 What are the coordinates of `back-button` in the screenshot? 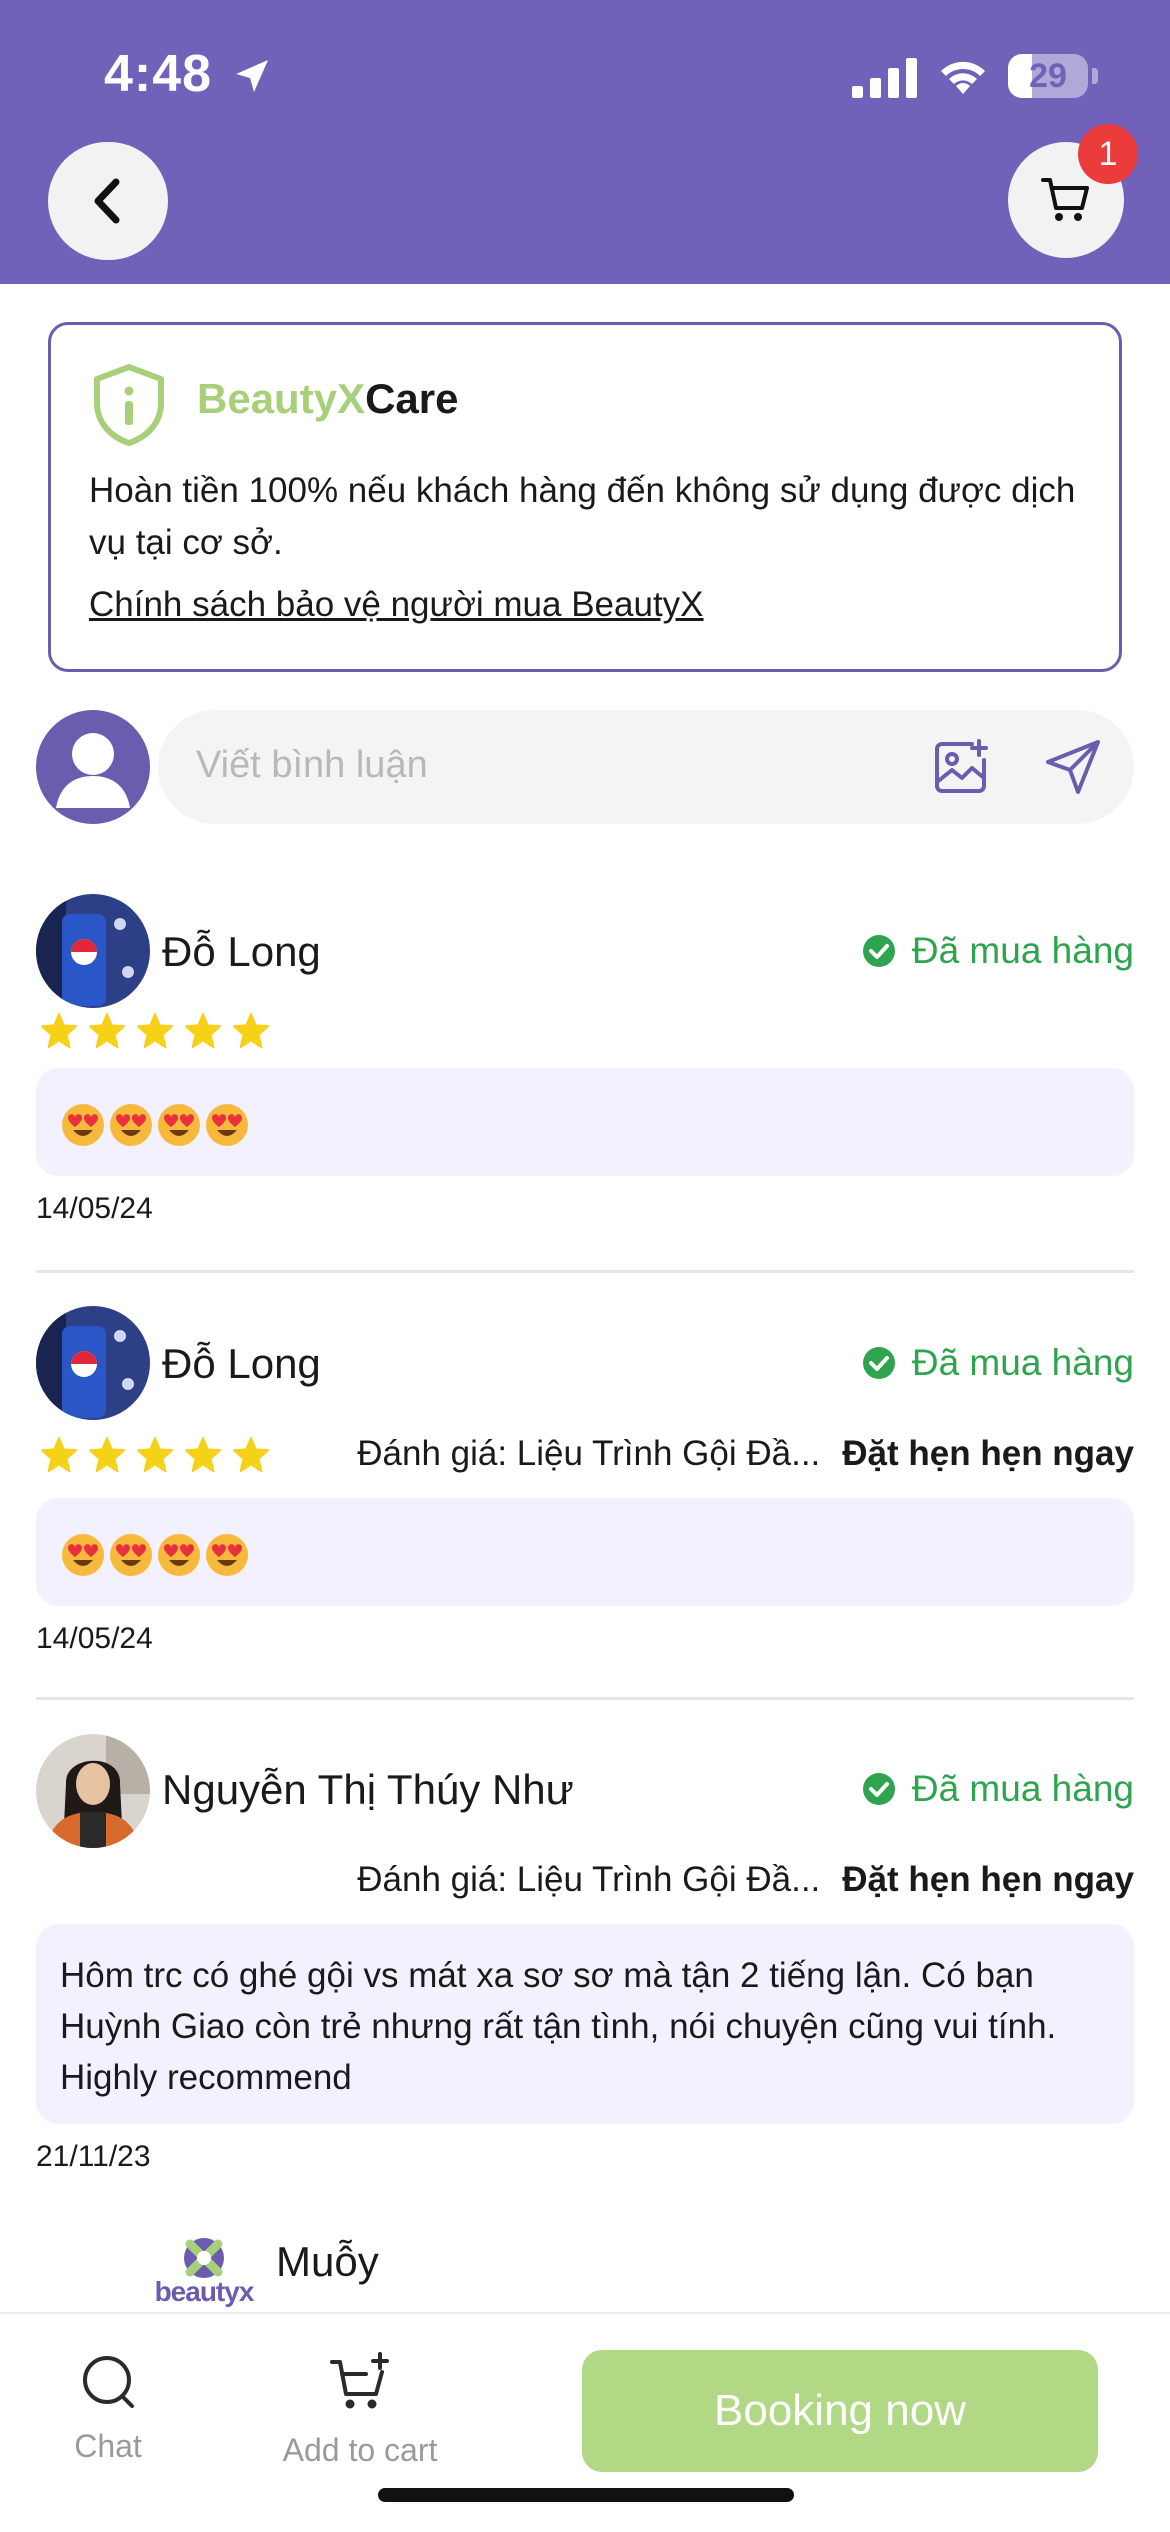 It's located at (108, 201).